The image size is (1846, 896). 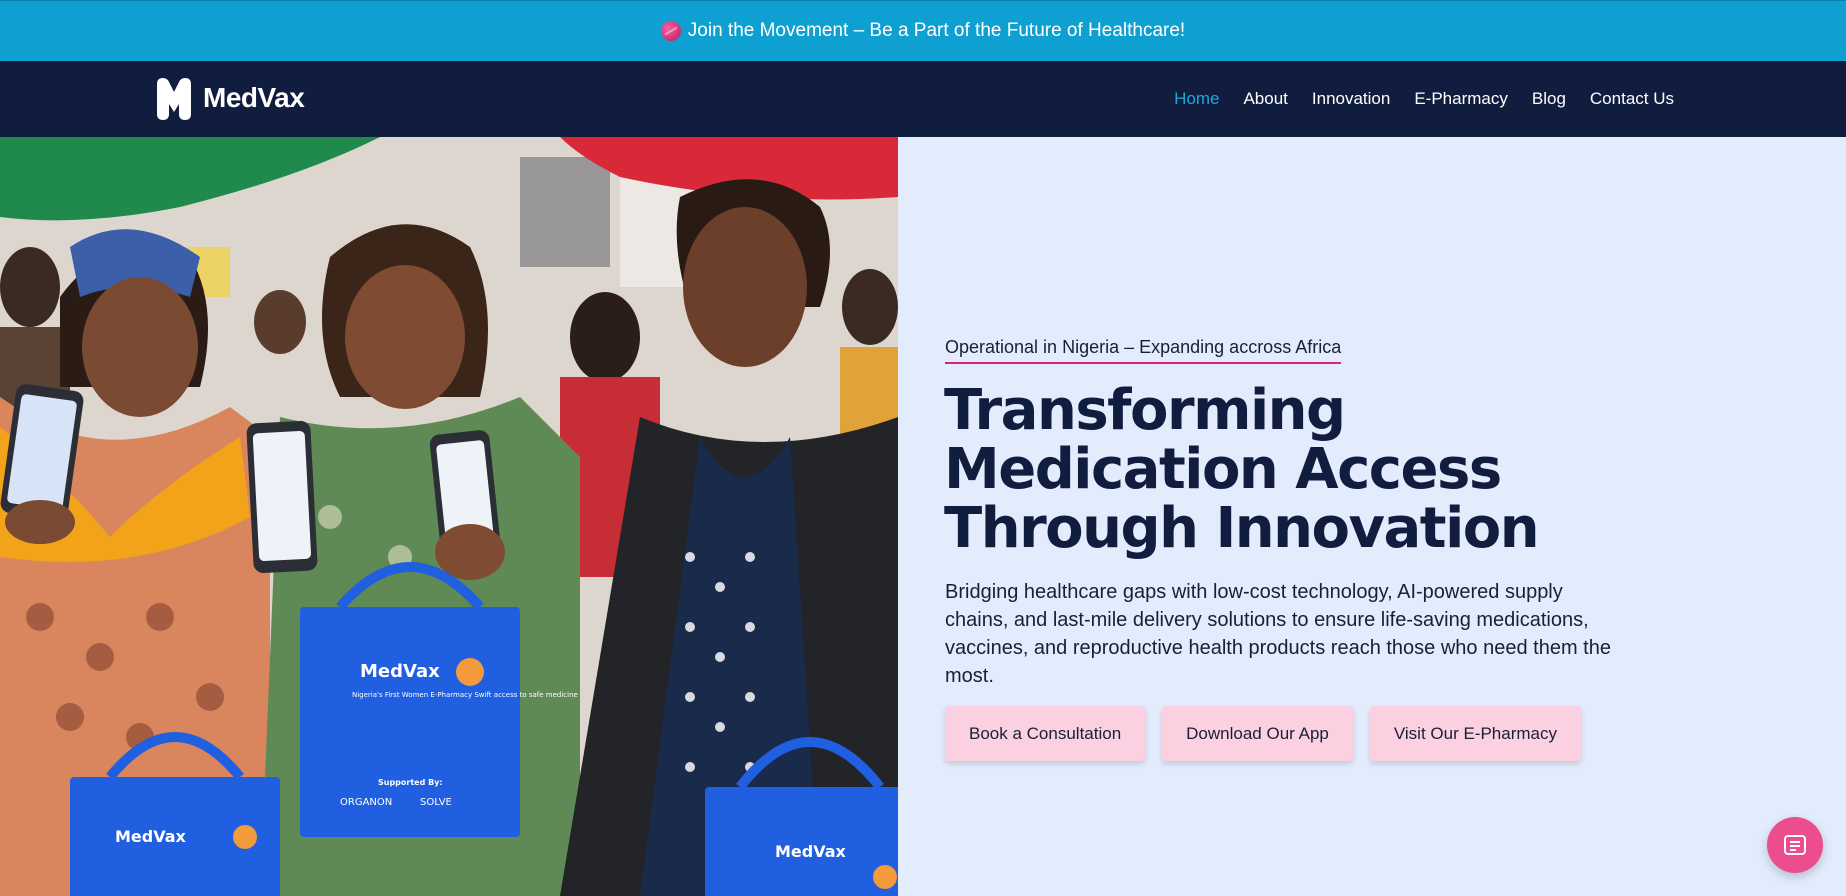 I want to click on chat-button, so click(x=1795, y=845).